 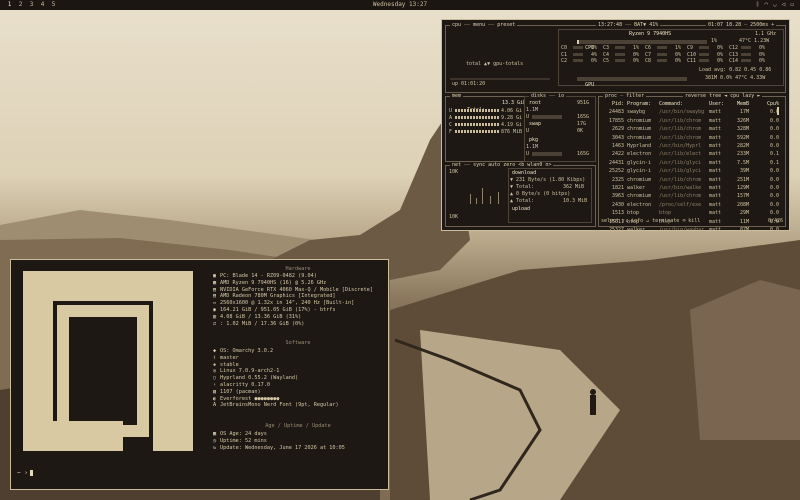 What do you see at coordinates (744, 213) in the screenshot?
I see `process-cell: 29M` at bounding box center [744, 213].